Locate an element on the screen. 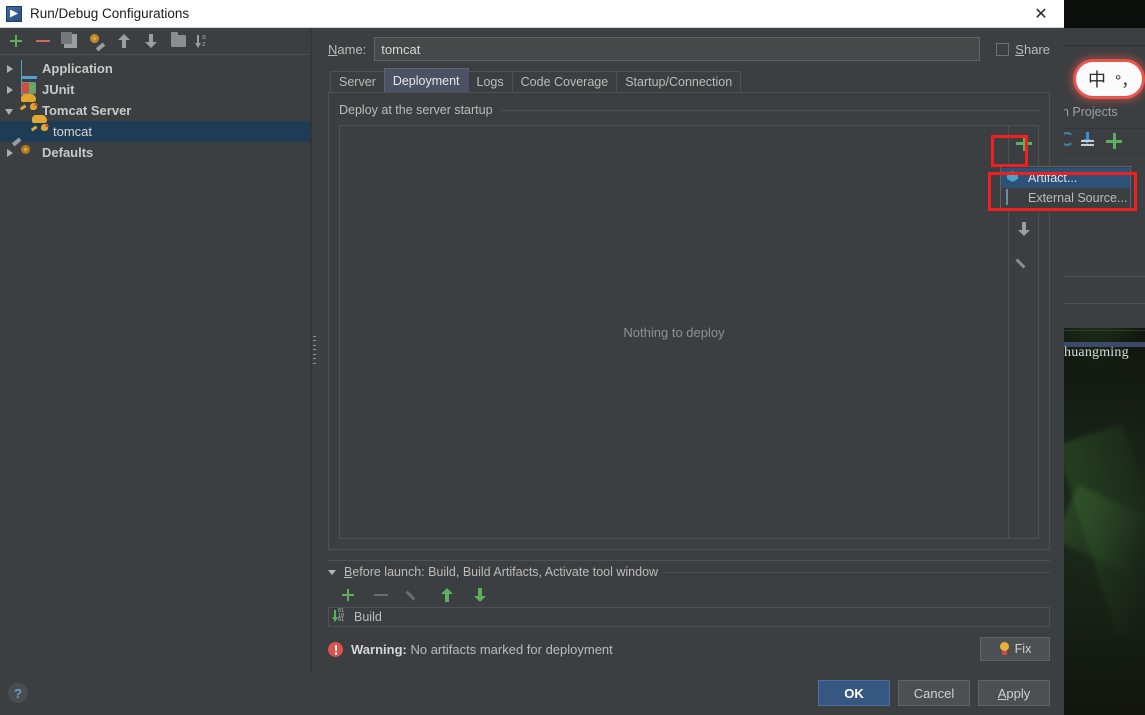 This screenshot has height=715, width=1145. tab-deployment: Deployment is located at coordinates (426, 80).